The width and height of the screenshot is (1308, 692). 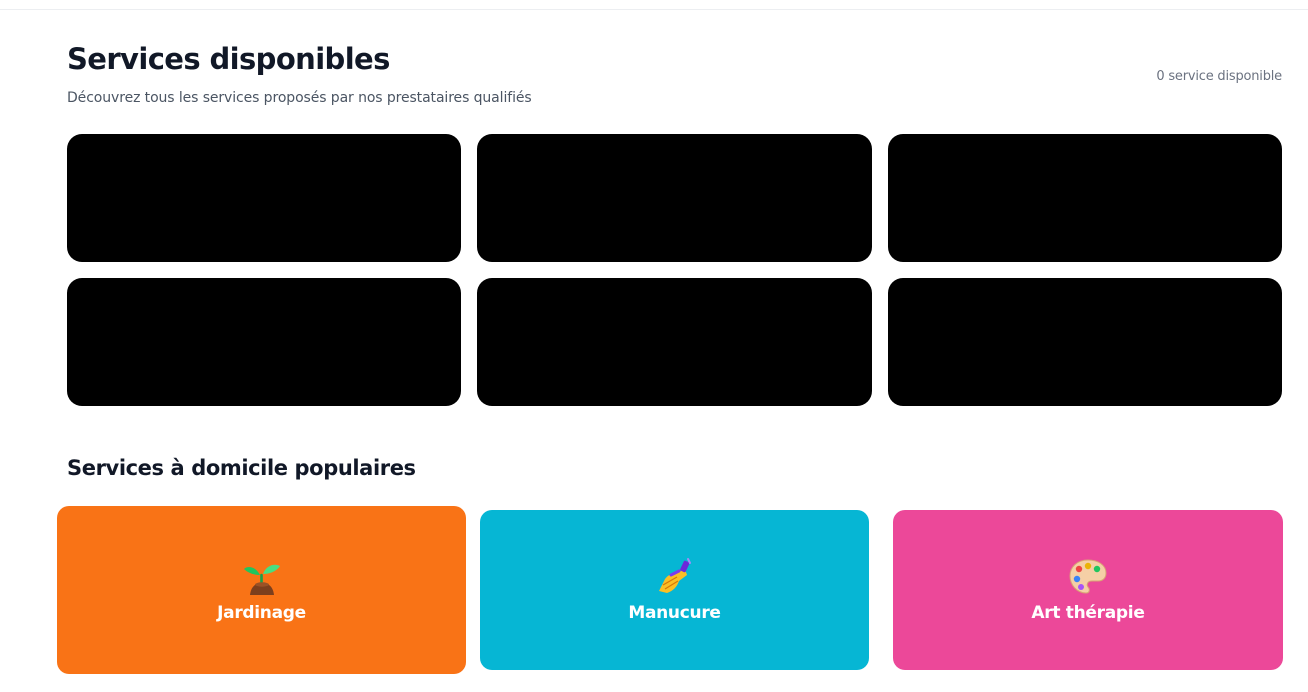 What do you see at coordinates (1088, 613) in the screenshot?
I see `popular-service-label: Art thérapie` at bounding box center [1088, 613].